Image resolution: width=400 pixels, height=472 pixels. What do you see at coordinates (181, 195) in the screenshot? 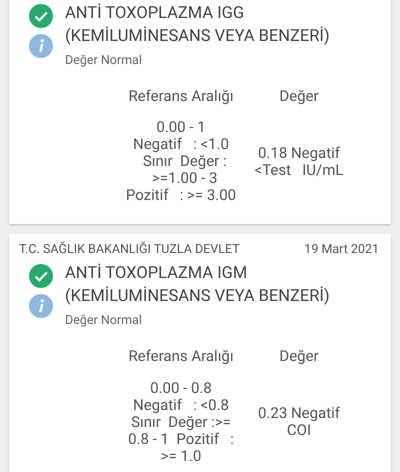
I see `reference-range-line: Pozitif : >= 3.00` at bounding box center [181, 195].